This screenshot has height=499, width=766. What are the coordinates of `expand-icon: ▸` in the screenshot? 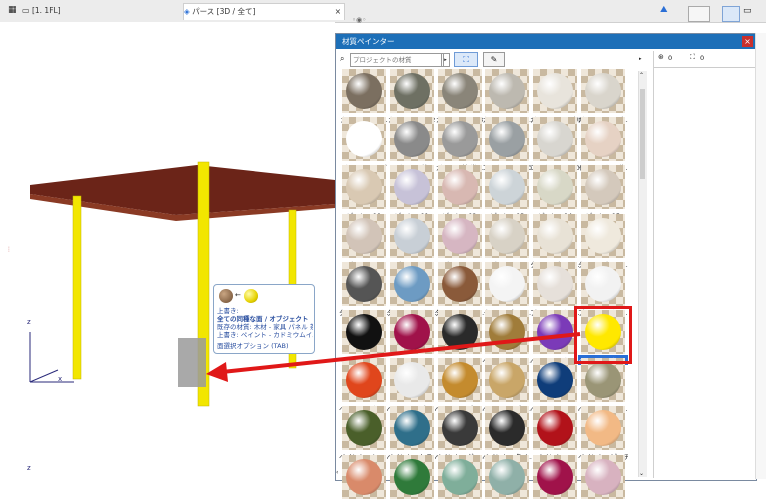 It's located at (642, 59).